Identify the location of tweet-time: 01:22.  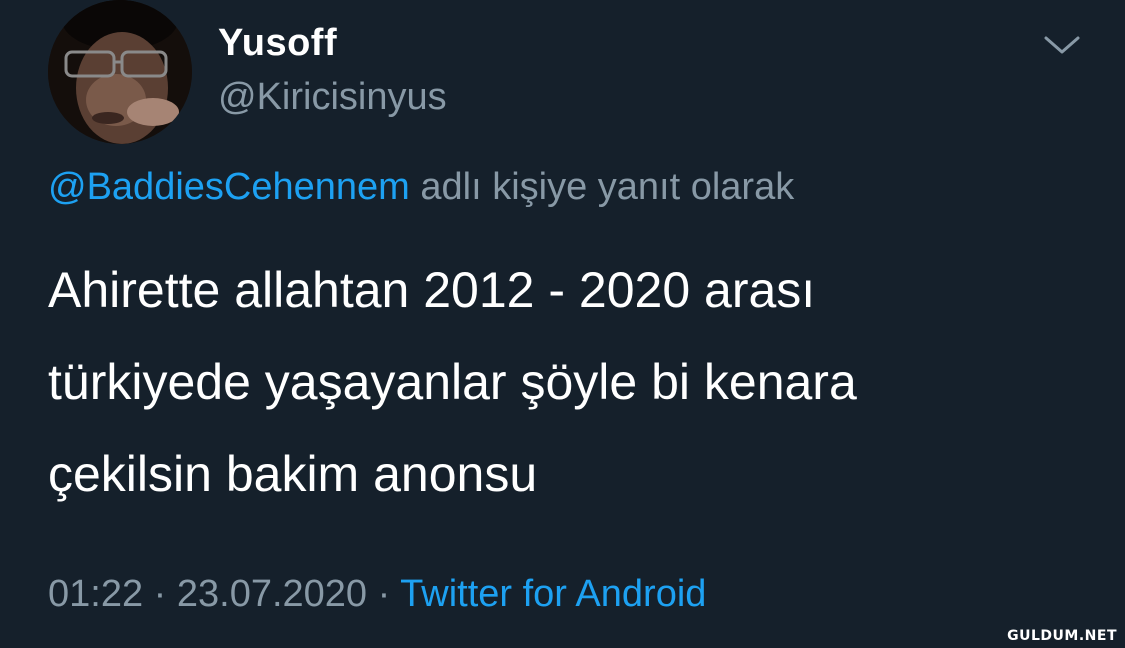
(96, 594).